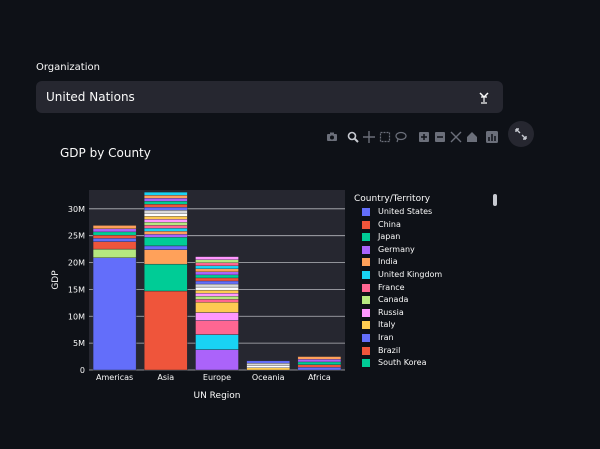  I want to click on legend-label: India, so click(388, 262).